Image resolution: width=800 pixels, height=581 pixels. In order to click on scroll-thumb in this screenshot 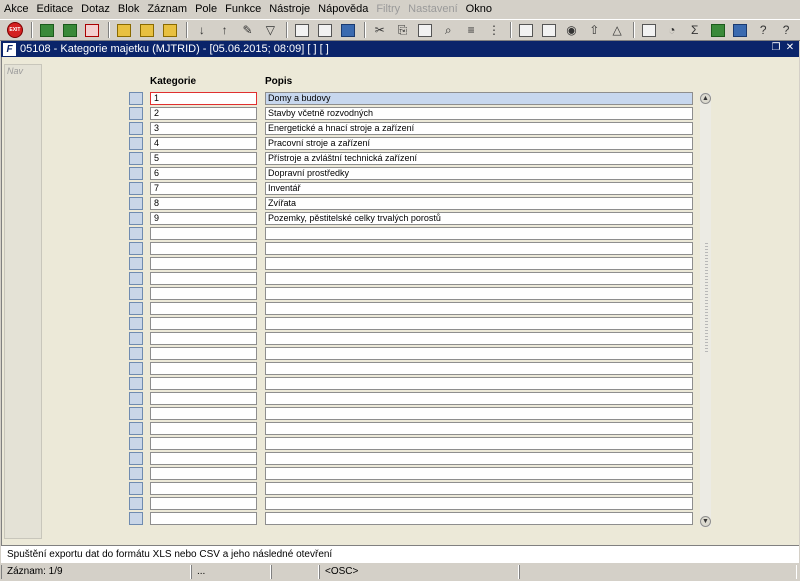, I will do `click(706, 298)`.